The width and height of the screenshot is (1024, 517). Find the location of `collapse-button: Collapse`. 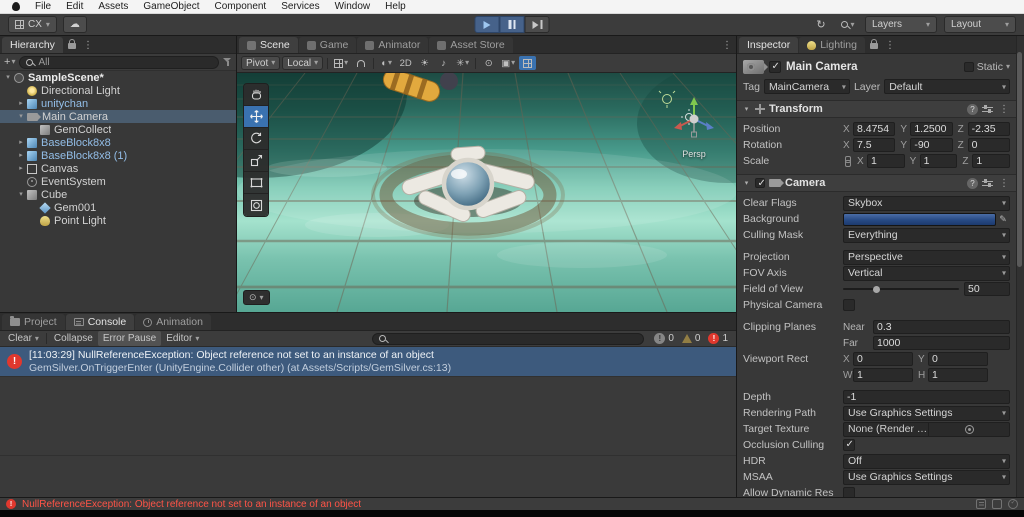

collapse-button: Collapse is located at coordinates (73, 338).